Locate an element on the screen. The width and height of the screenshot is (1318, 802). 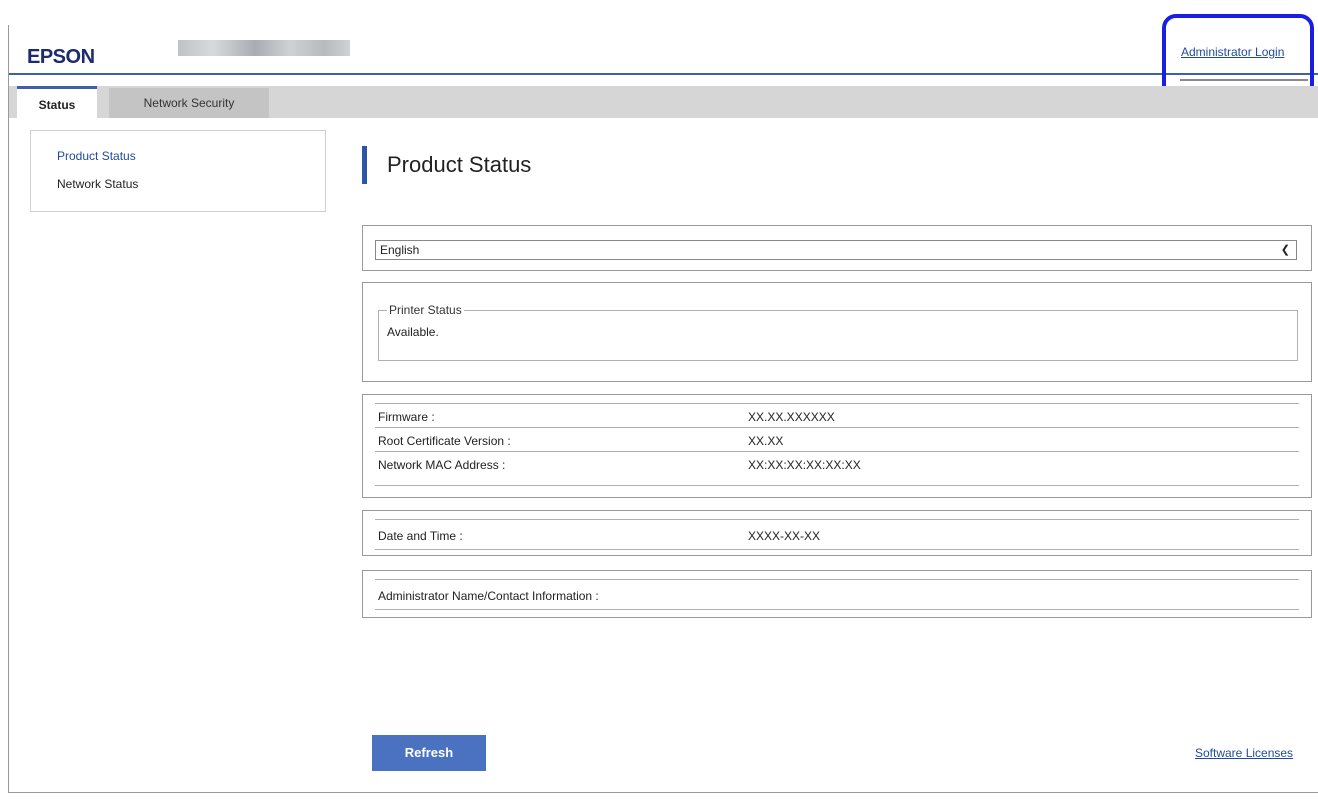
info-row-datetime: Date and Time : XXXX-XX-XX is located at coordinates (837, 534).